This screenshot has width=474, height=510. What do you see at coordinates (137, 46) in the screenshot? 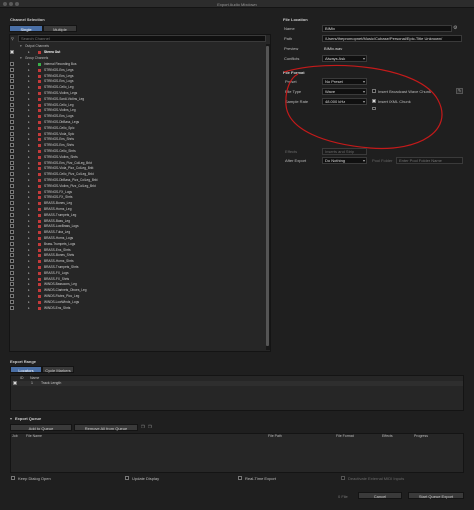
I see `output-channels-group: ▾ Output Channels` at bounding box center [137, 46].